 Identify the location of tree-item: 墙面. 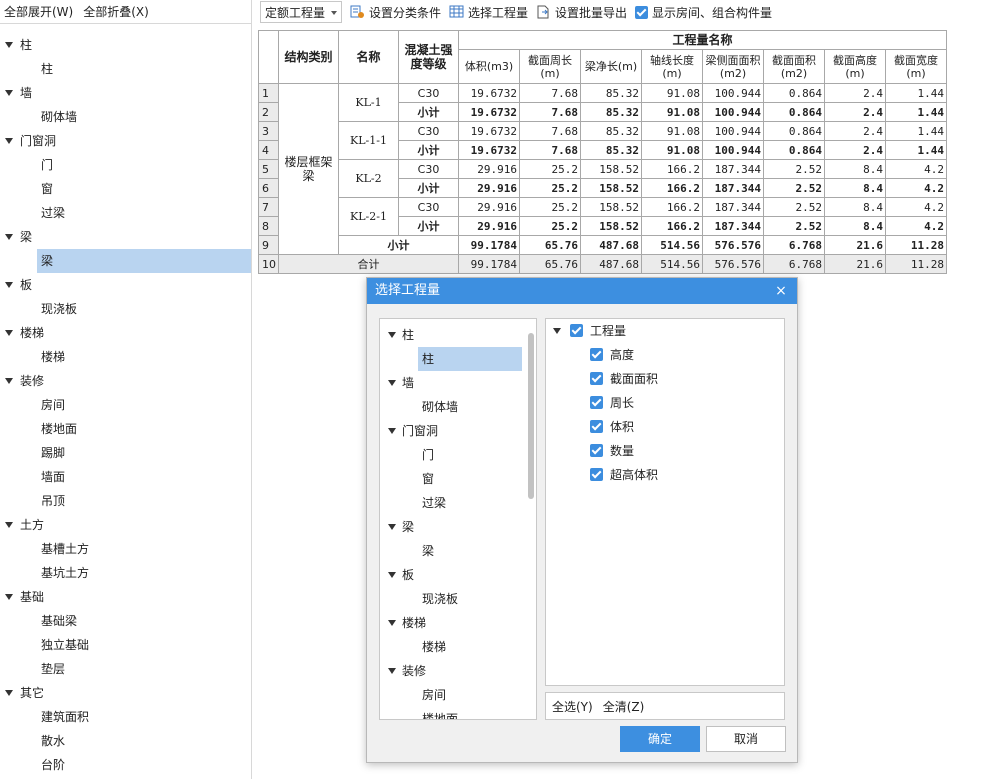
(144, 477).